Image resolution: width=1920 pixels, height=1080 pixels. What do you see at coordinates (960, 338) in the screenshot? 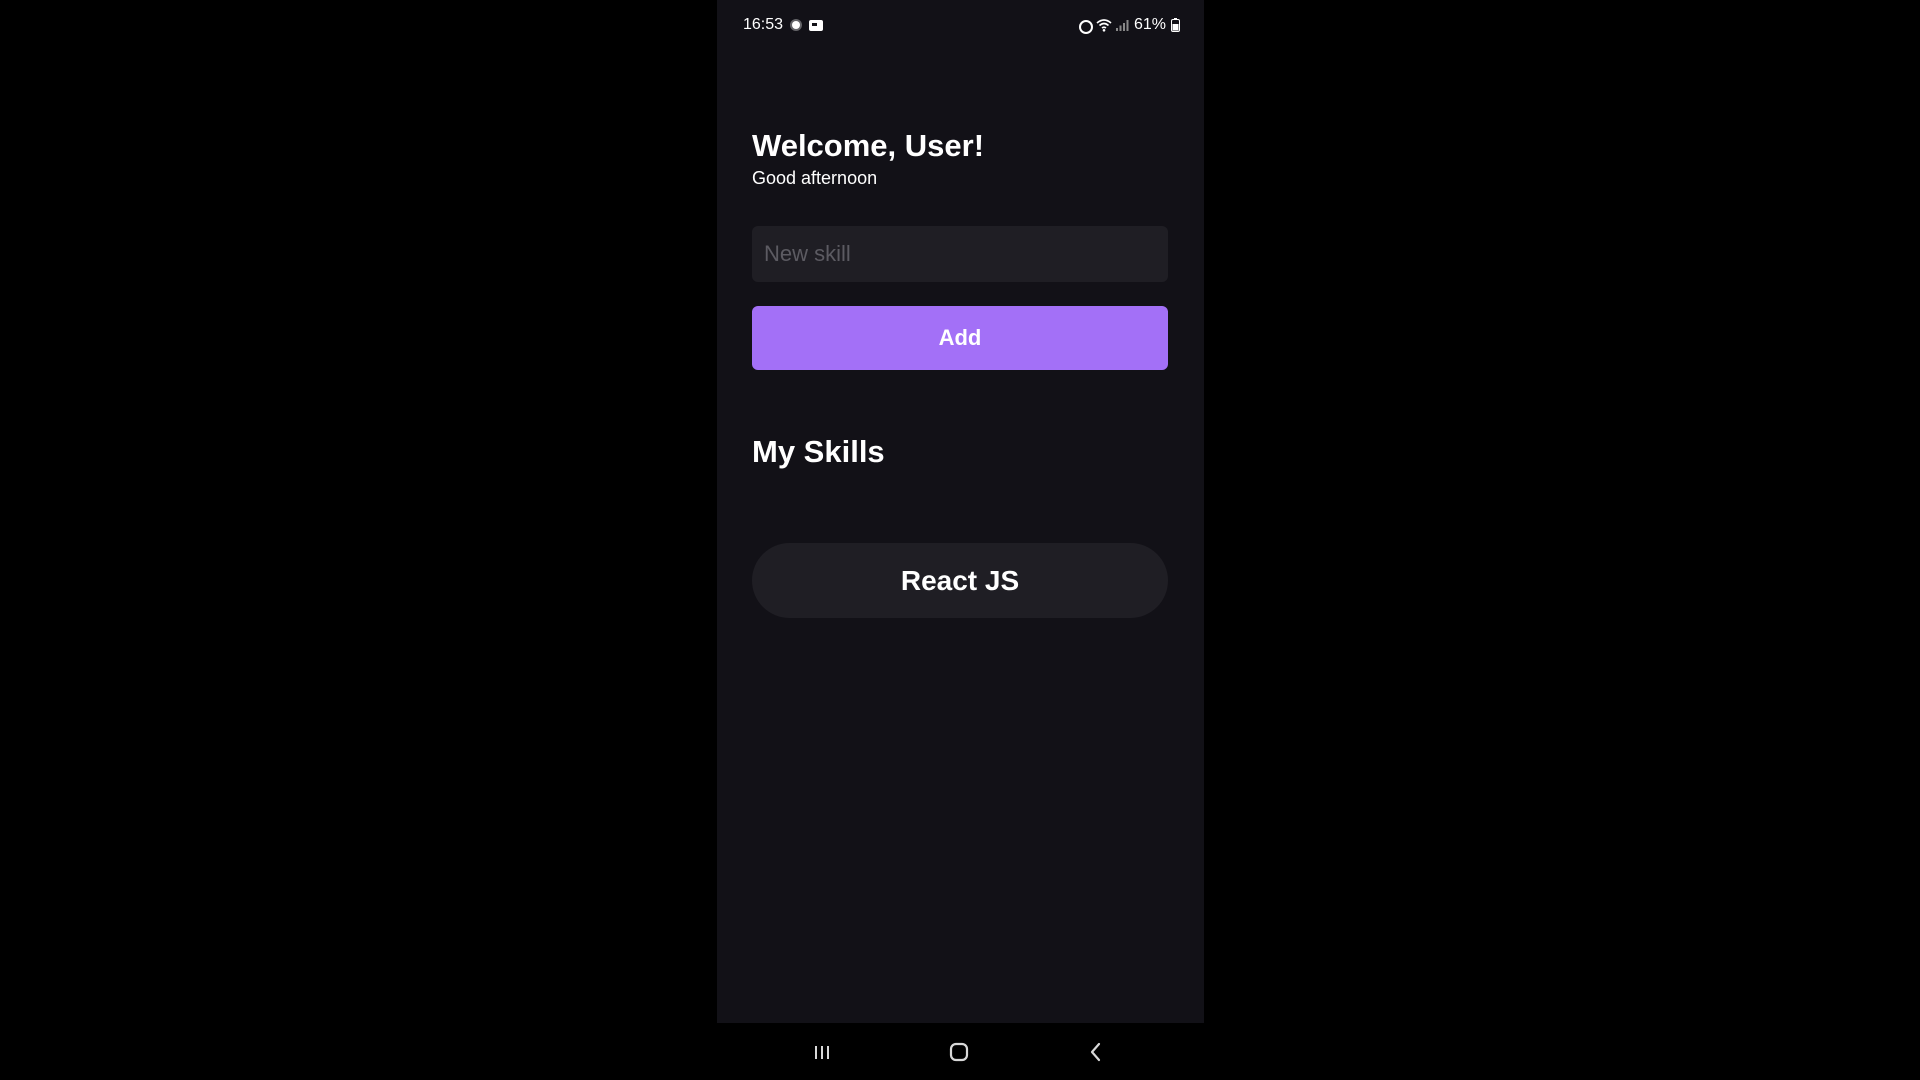
I see `add-button: Add` at bounding box center [960, 338].